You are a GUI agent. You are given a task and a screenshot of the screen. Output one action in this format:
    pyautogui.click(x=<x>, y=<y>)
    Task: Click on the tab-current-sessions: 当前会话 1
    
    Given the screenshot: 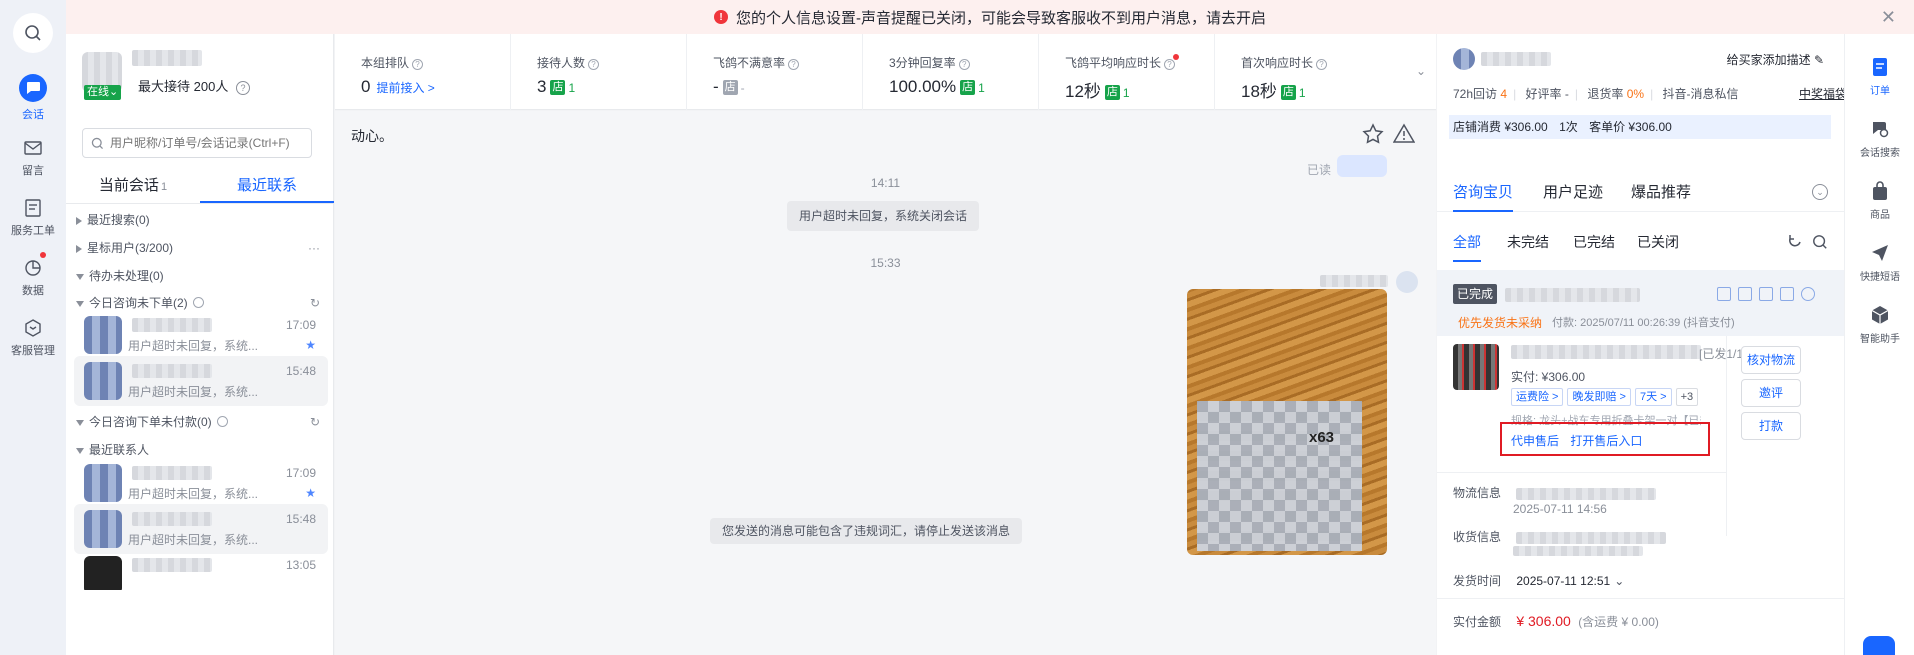 What is the action you would take?
    pyautogui.click(x=133, y=187)
    